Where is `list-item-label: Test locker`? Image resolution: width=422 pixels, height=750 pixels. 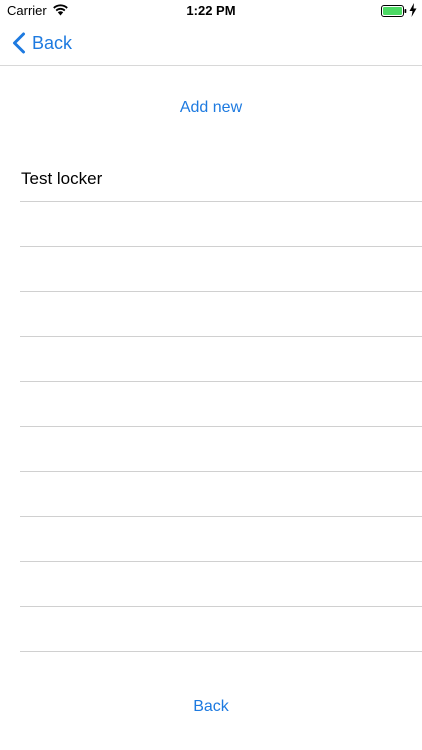 list-item-label: Test locker is located at coordinates (62, 178).